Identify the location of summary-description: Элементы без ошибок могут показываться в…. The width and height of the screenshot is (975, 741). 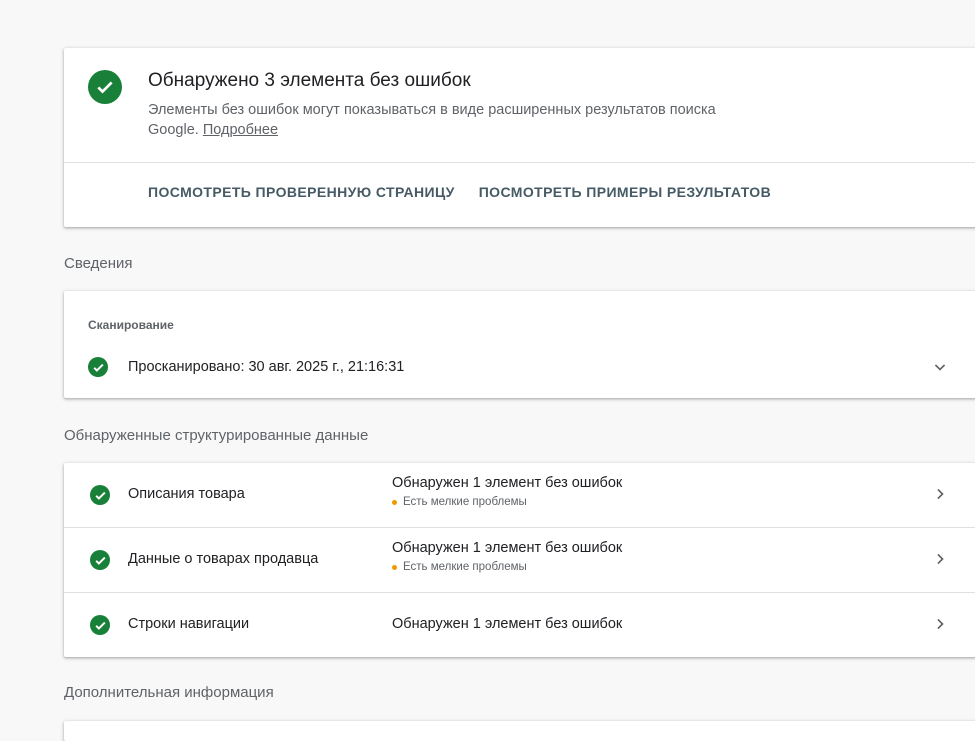
(438, 120).